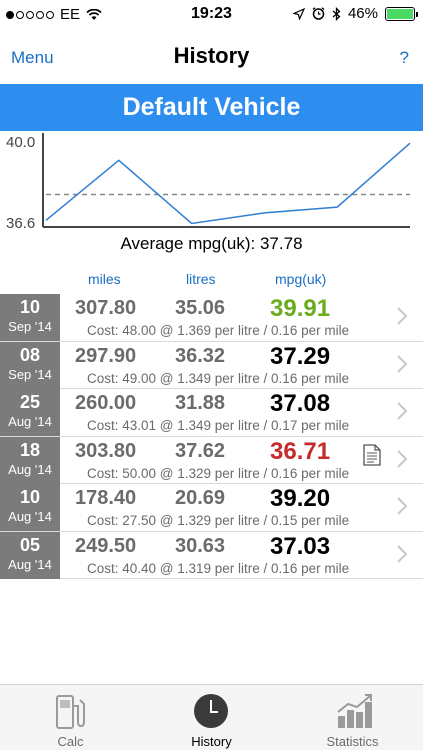 This screenshot has height=750, width=423. I want to click on location-arrow-icon, so click(298, 13).